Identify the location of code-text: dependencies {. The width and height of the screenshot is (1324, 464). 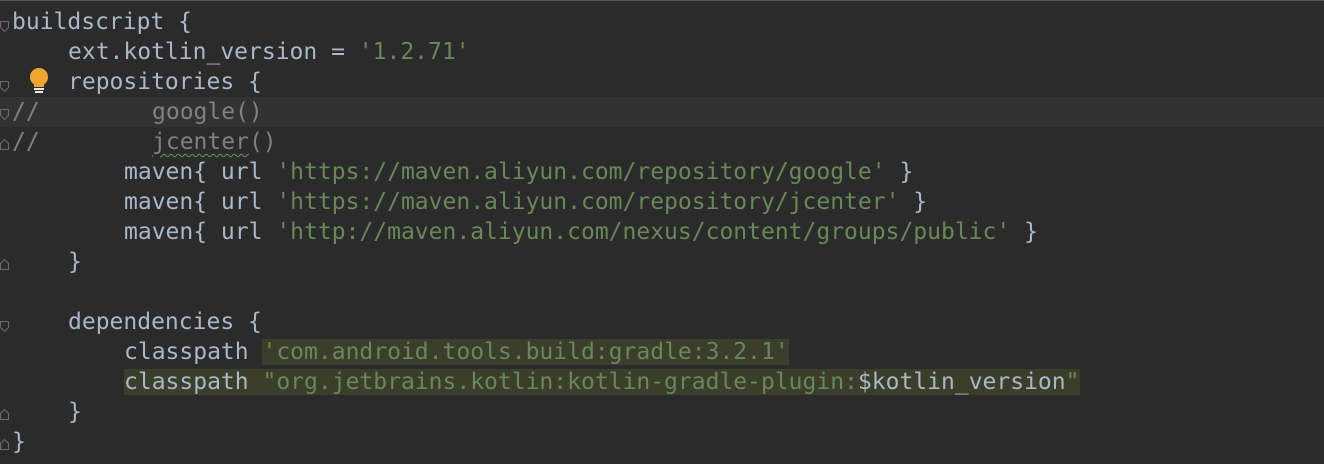
(165, 322).